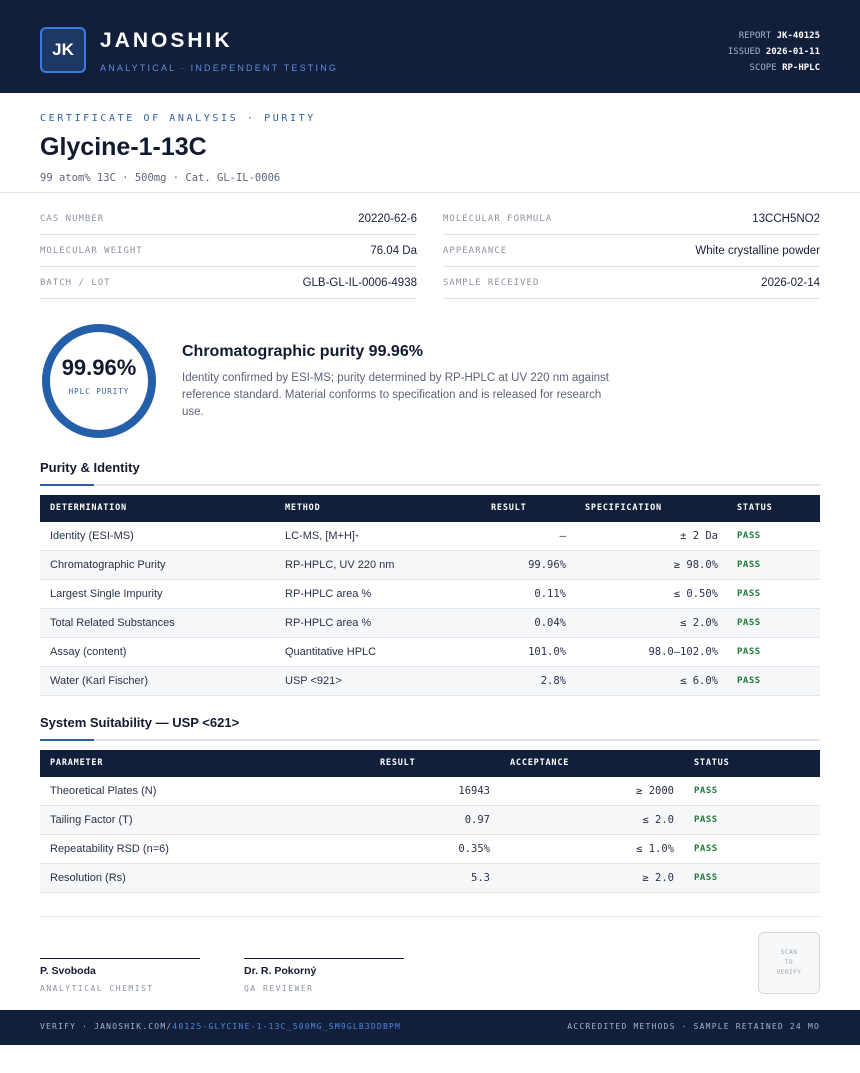  What do you see at coordinates (430, 878) in the screenshot?
I see `table-row: Resolution (Rs) 5.3 ≥ 2.0 PASS` at bounding box center [430, 878].